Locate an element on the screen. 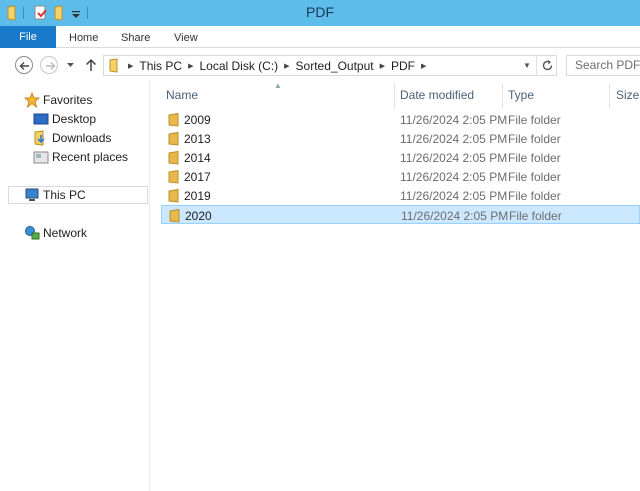 This screenshot has width=640, height=491. sort-ascending-icon: ▲ is located at coordinates (278, 85).